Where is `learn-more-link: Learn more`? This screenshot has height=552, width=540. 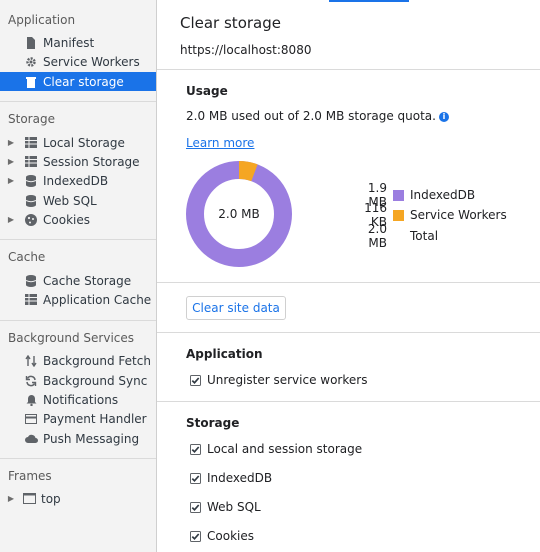
learn-more-link: Learn more is located at coordinates (220, 143).